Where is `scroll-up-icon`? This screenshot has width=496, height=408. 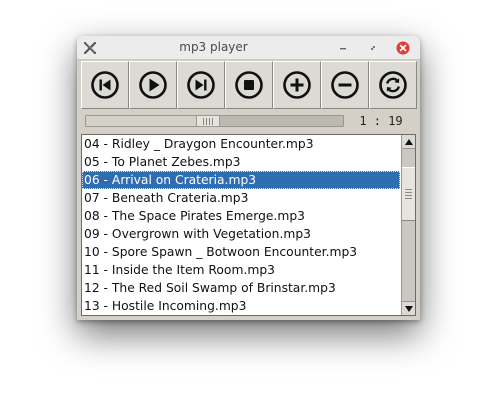
scroll-up-icon is located at coordinates (408, 142).